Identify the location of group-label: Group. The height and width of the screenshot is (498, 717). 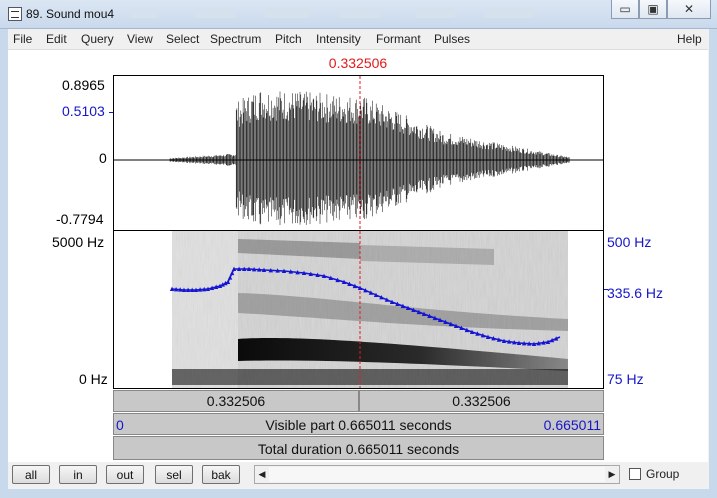
(663, 474).